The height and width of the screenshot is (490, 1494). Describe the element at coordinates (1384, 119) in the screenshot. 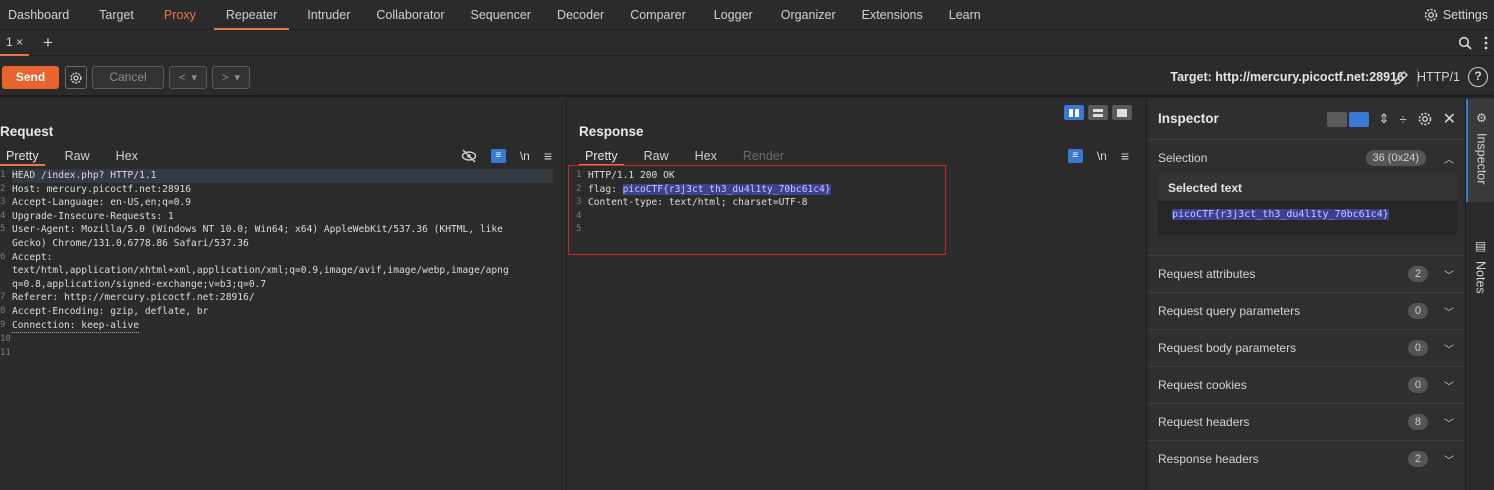

I see `expand-all-icon: ⇕` at that location.